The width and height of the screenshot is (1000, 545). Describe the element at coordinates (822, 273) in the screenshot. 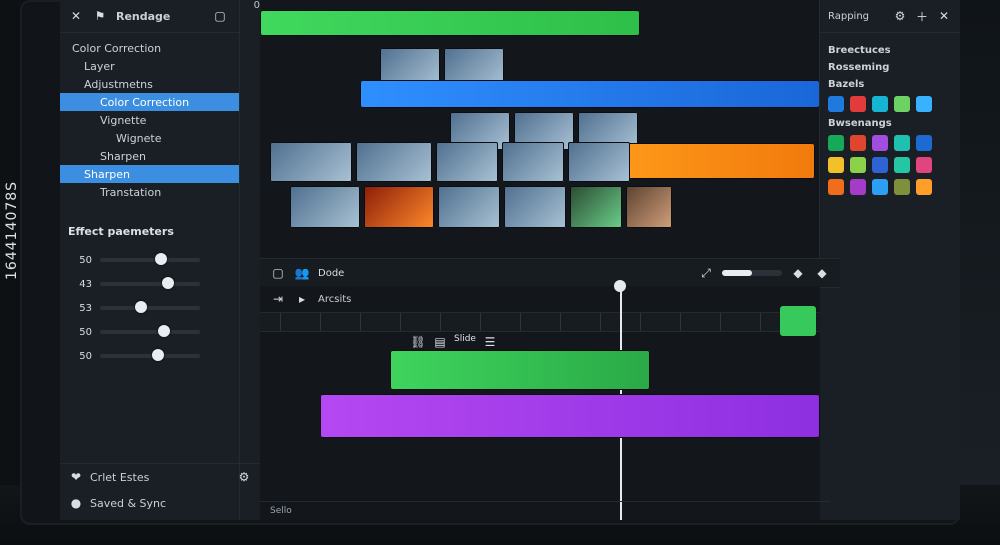

I see `diamond-icon-2: ◆` at that location.